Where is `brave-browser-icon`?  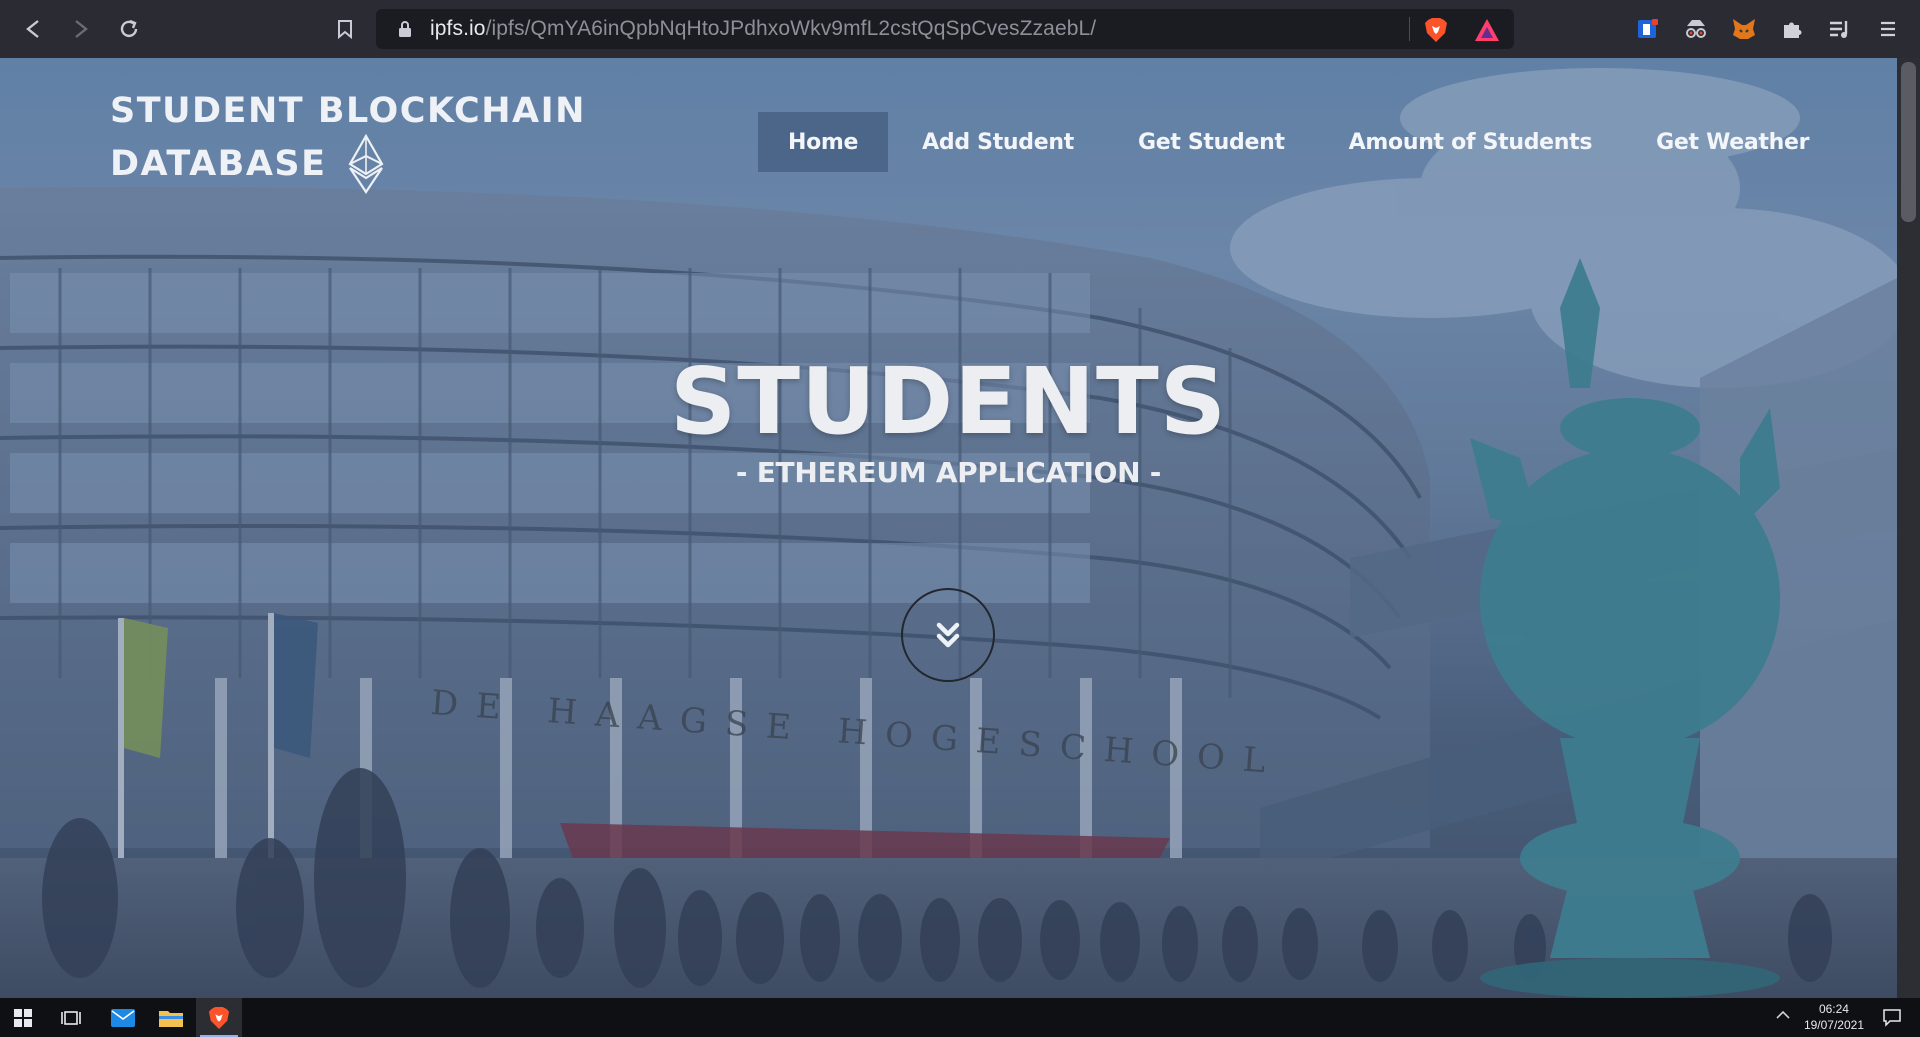
brave-browser-icon is located at coordinates (219, 1017).